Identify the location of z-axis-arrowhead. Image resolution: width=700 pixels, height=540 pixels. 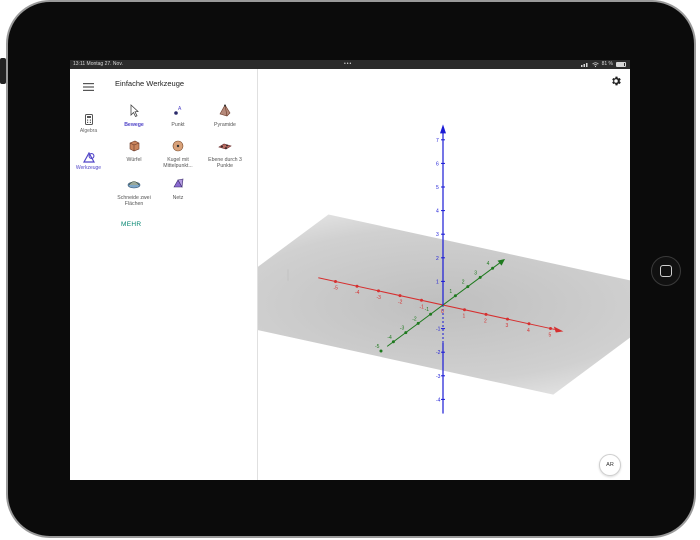
(443, 129).